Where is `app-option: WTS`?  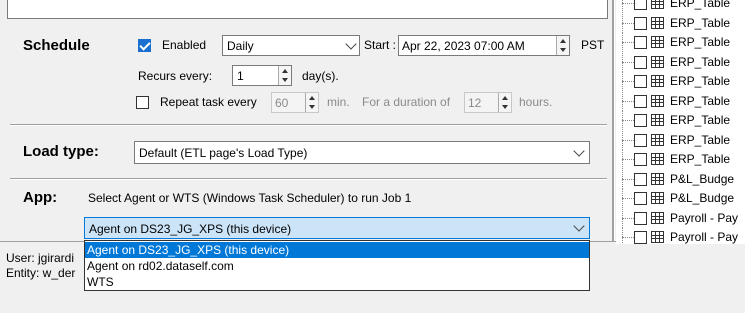
app-option: WTS is located at coordinates (337, 282).